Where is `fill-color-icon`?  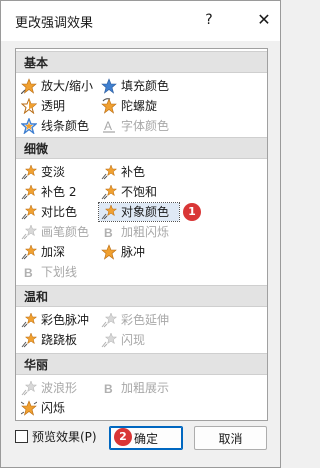 fill-color-icon is located at coordinates (109, 85).